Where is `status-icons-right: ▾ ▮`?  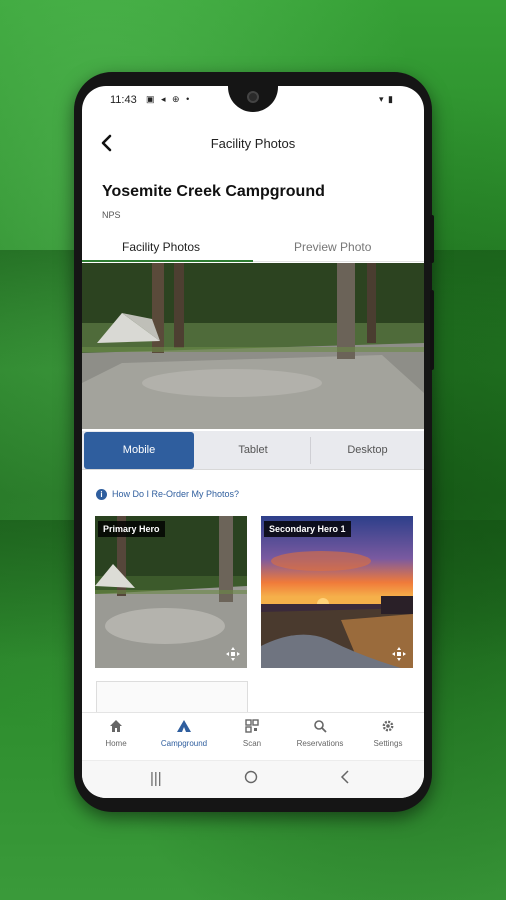 status-icons-right: ▾ ▮ is located at coordinates (386, 99).